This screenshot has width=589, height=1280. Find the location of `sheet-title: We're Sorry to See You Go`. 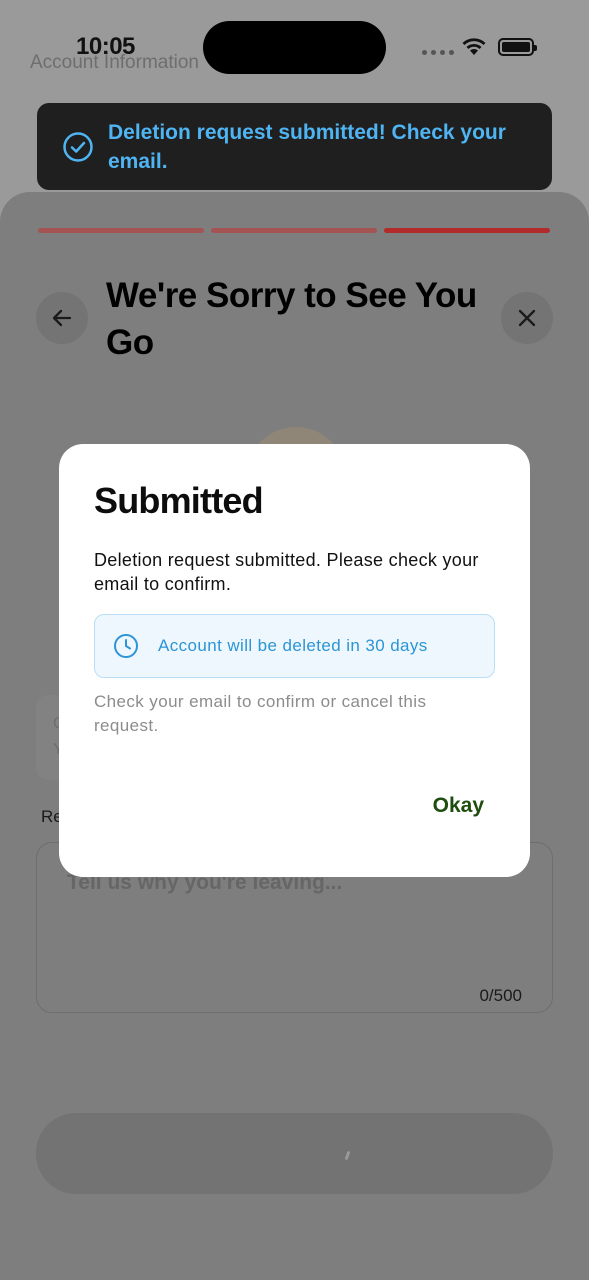

sheet-title: We're Sorry to See You Go is located at coordinates (291, 319).